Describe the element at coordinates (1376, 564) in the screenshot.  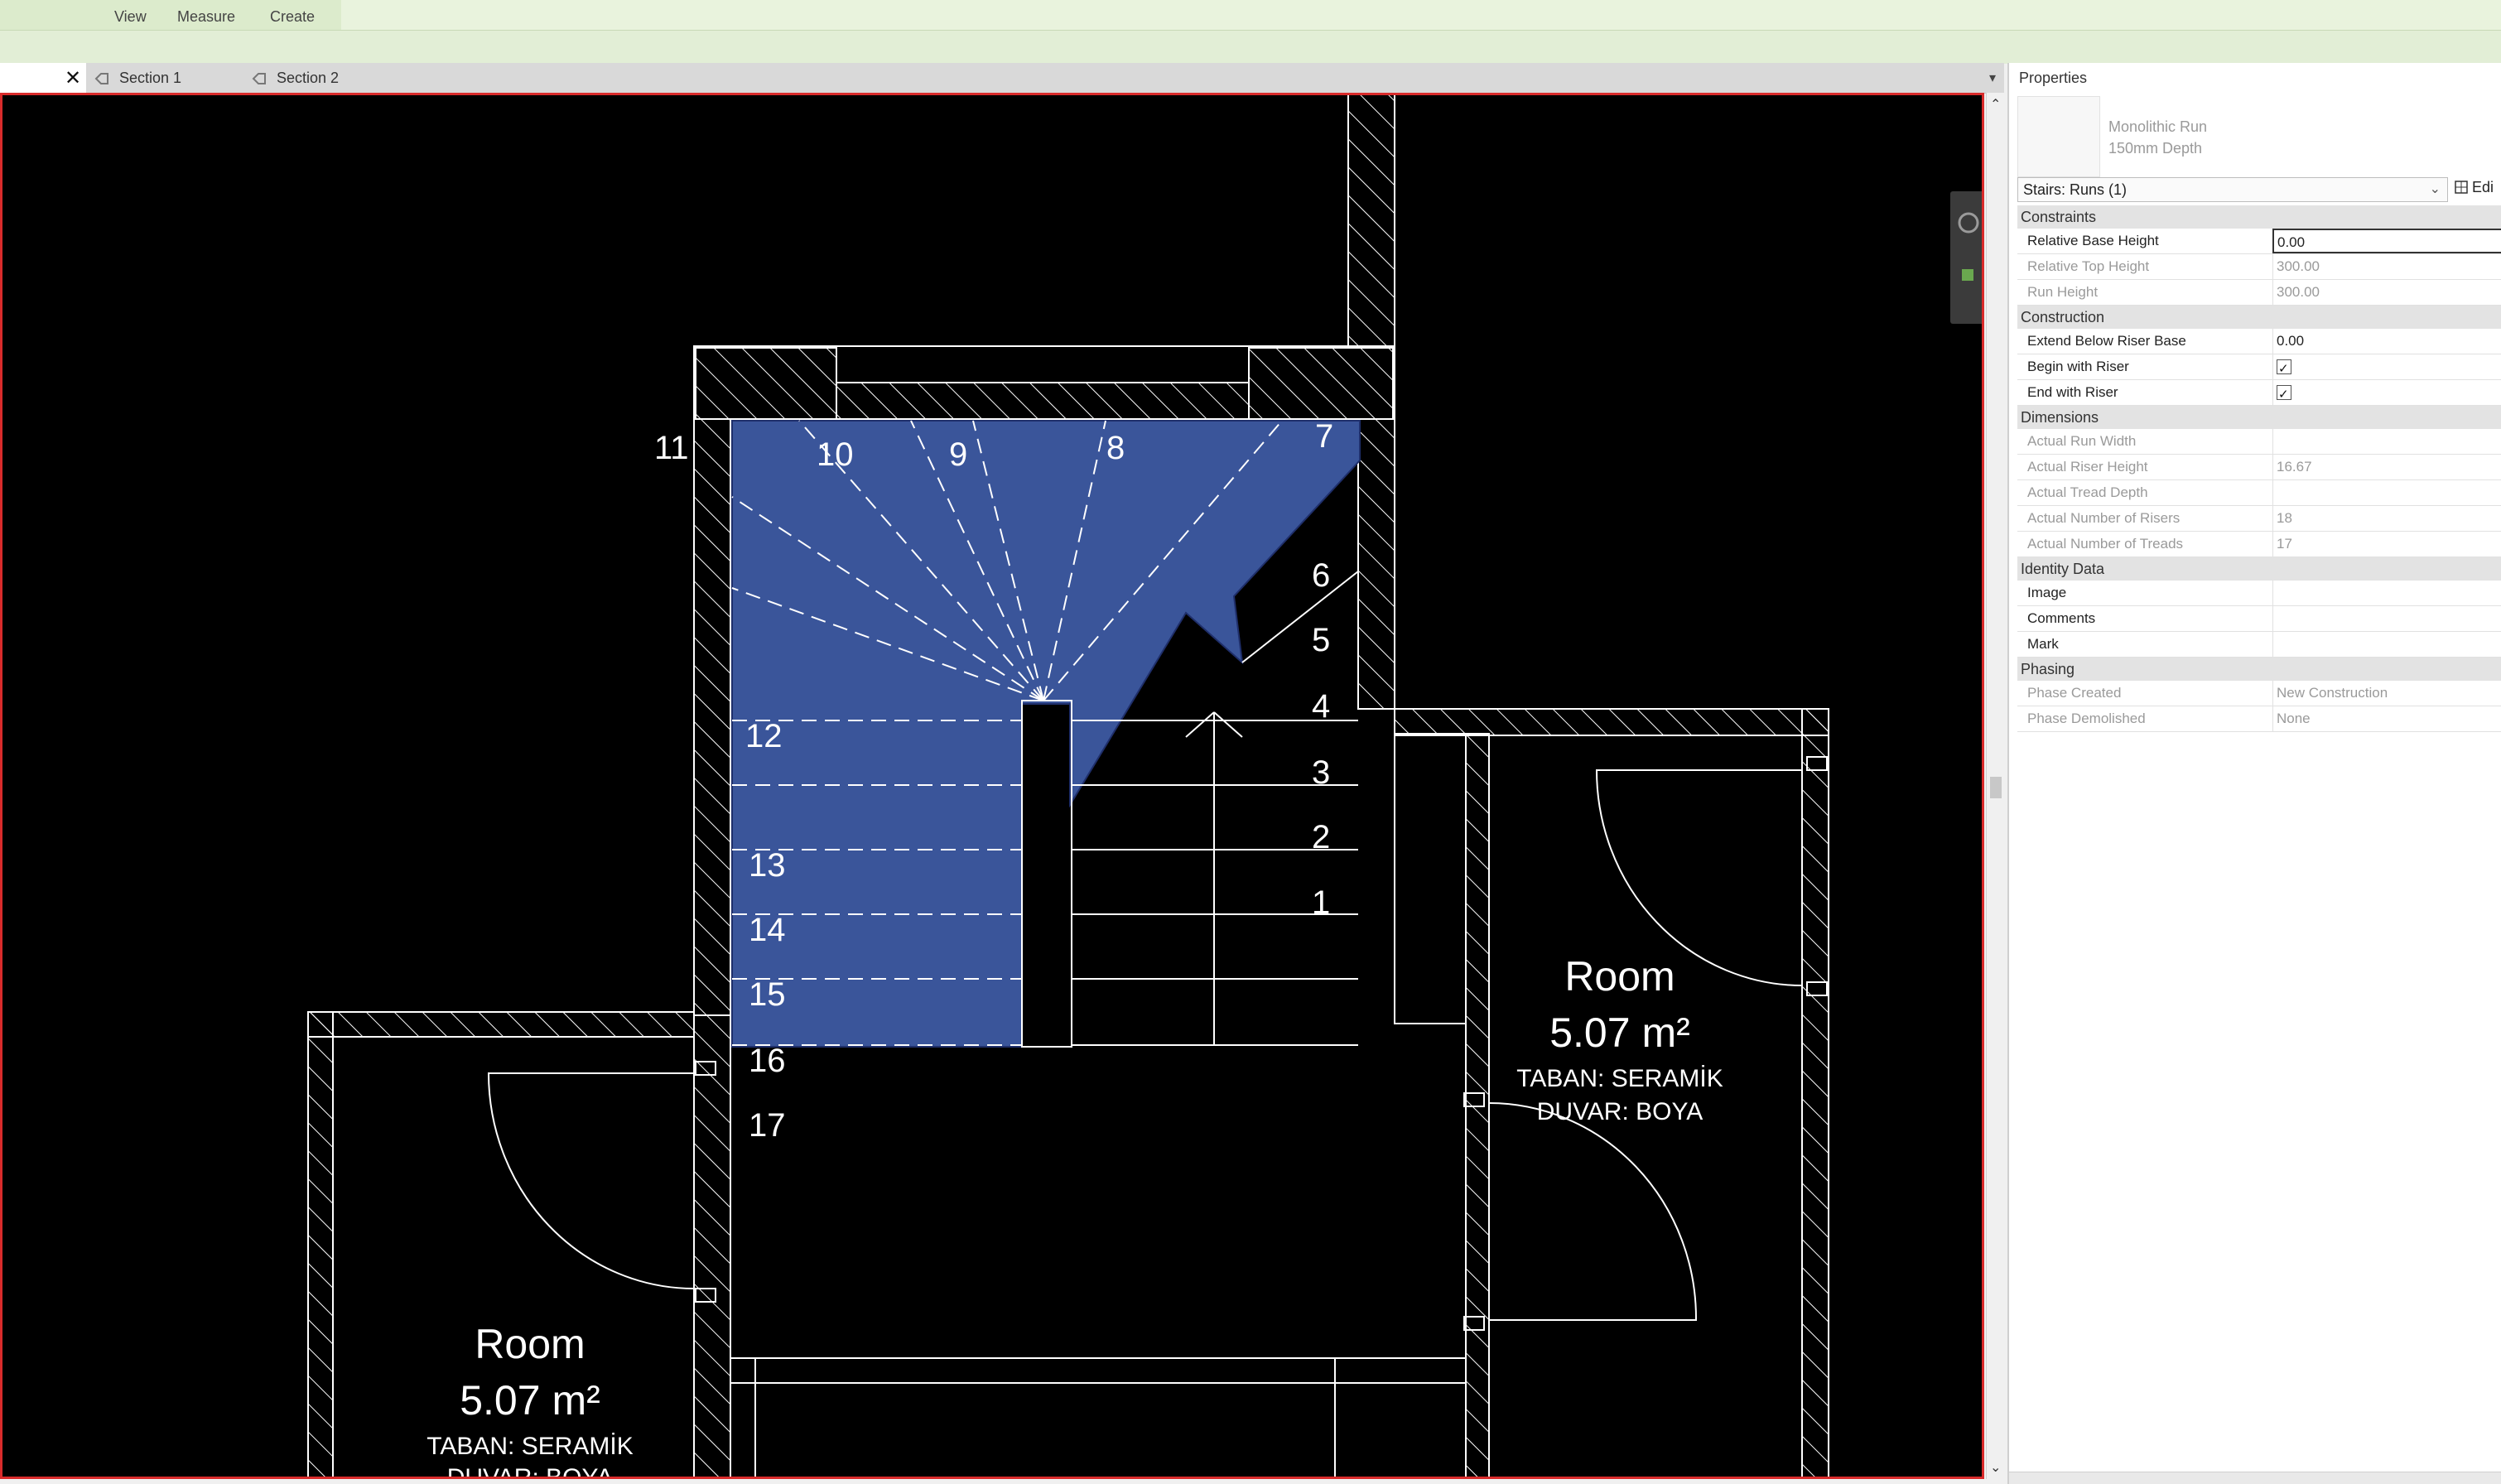
I see `wall-right-hatched` at that location.